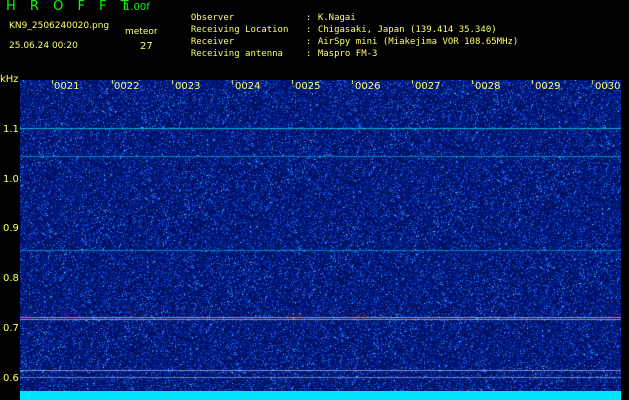 This screenshot has height=400, width=629. Describe the element at coordinates (137, 7) in the screenshot. I see `version-label: 1.00f` at that location.